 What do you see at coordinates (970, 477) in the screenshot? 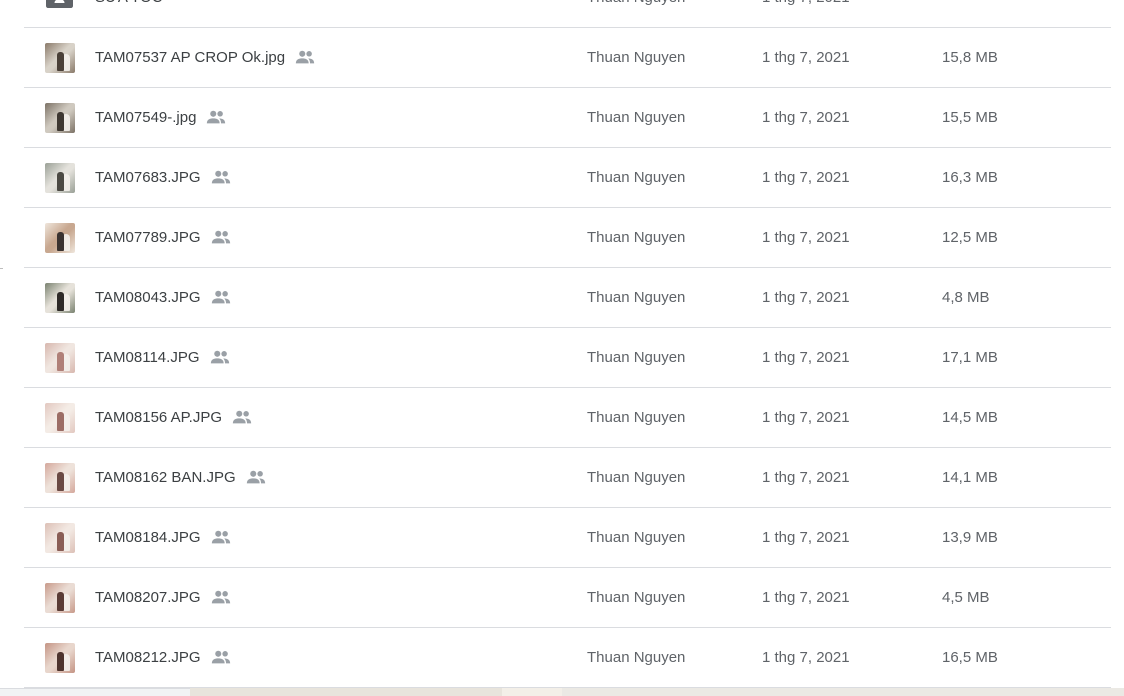
I see `file-size: 14,1 MB` at bounding box center [970, 477].